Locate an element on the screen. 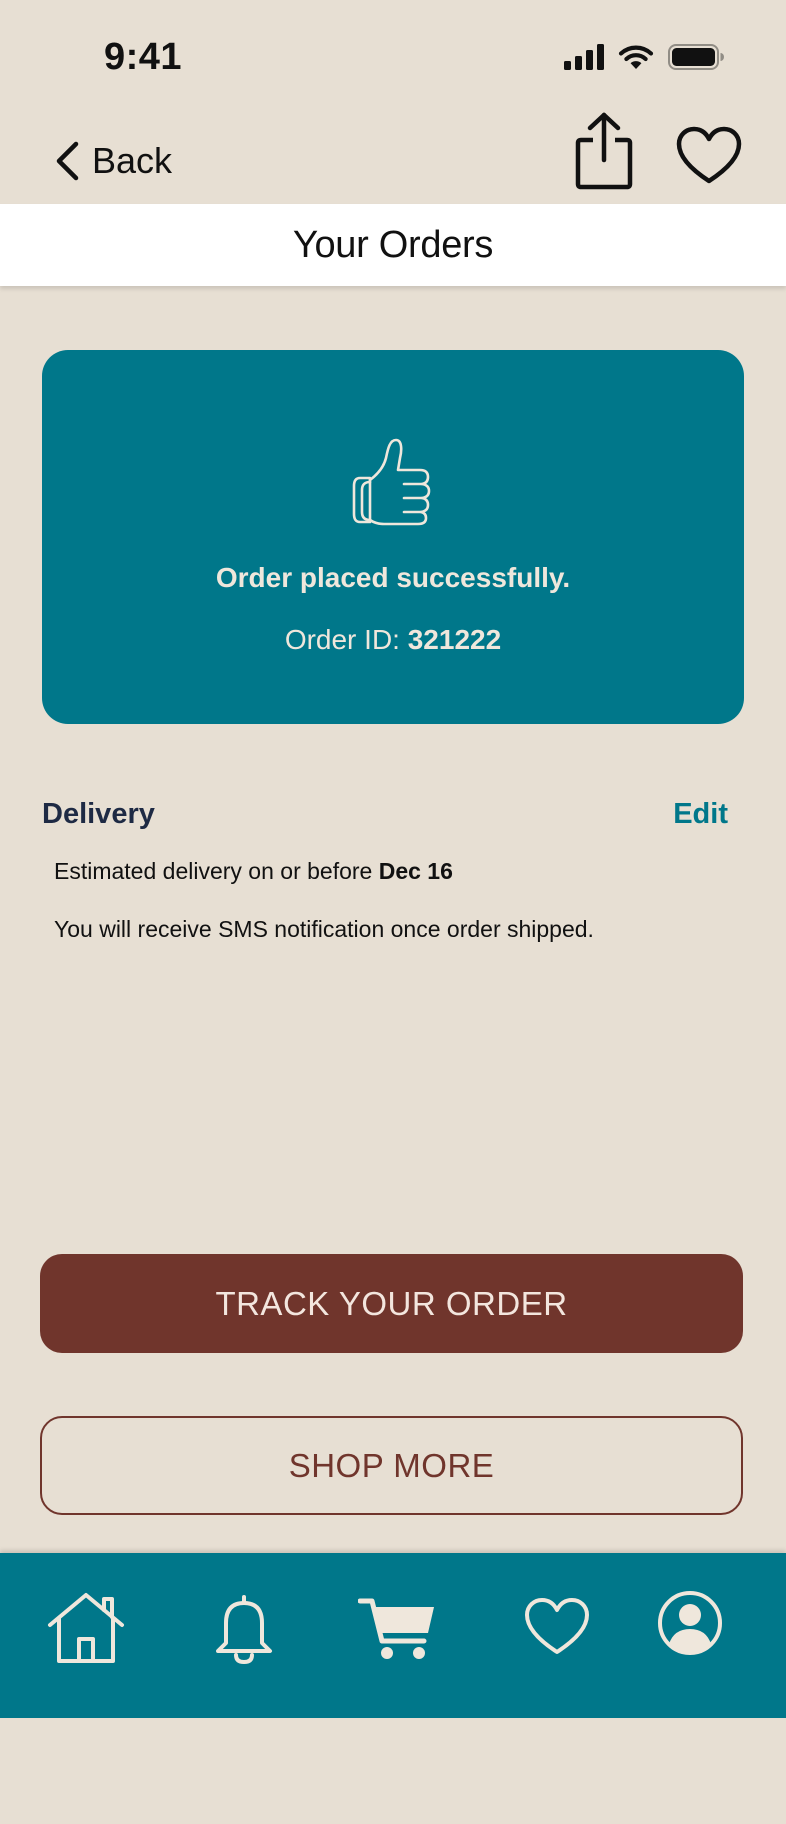  bell-icon is located at coordinates (244, 1629).